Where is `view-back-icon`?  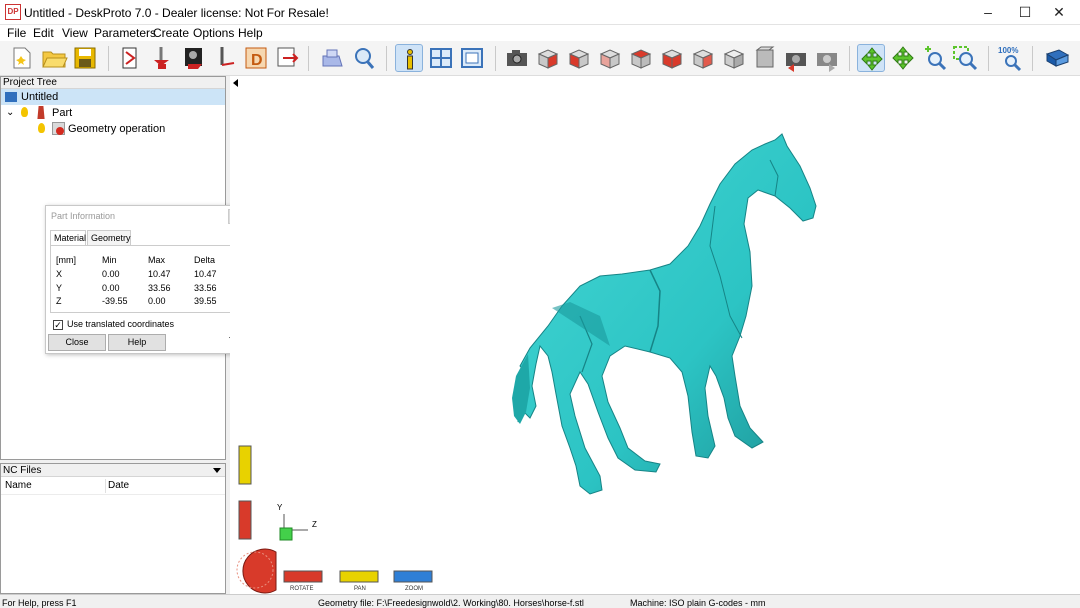 view-back-icon is located at coordinates (579, 58).